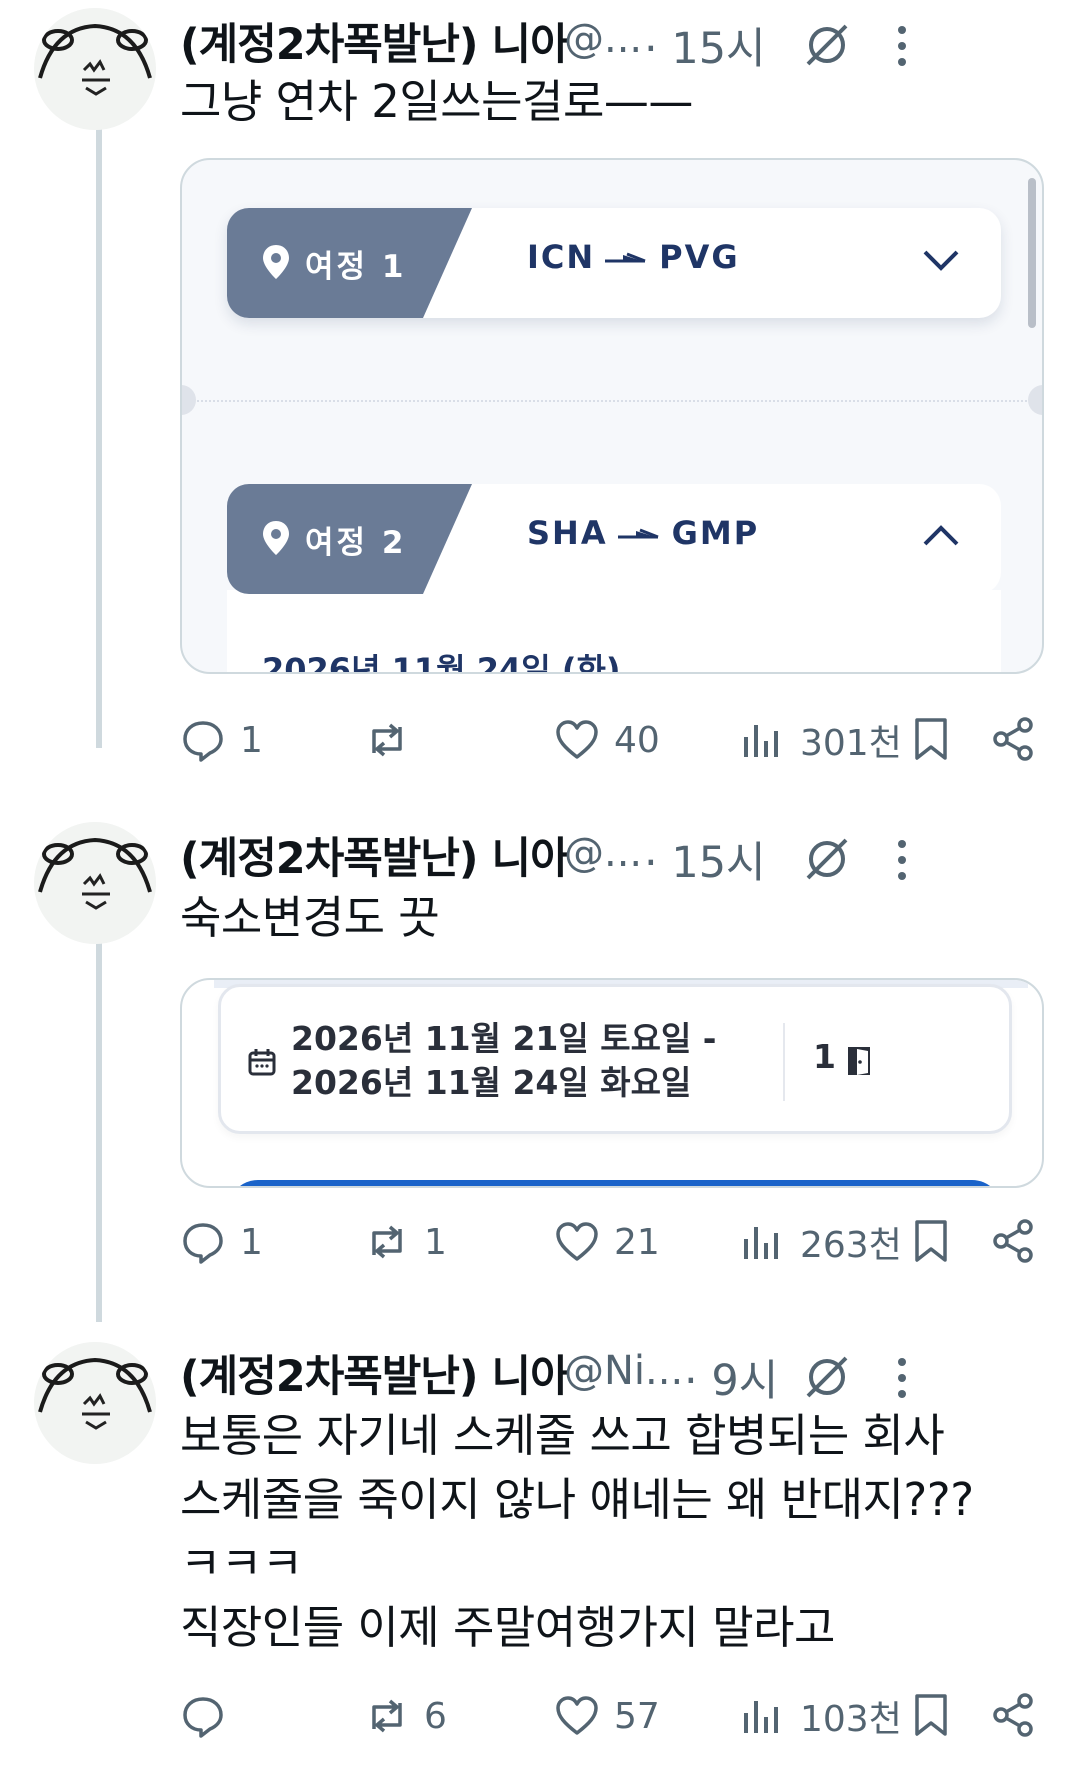 Image resolution: width=1080 pixels, height=1773 pixels. Describe the element at coordinates (607, 740) in the screenshot. I see `like-button: 40` at that location.